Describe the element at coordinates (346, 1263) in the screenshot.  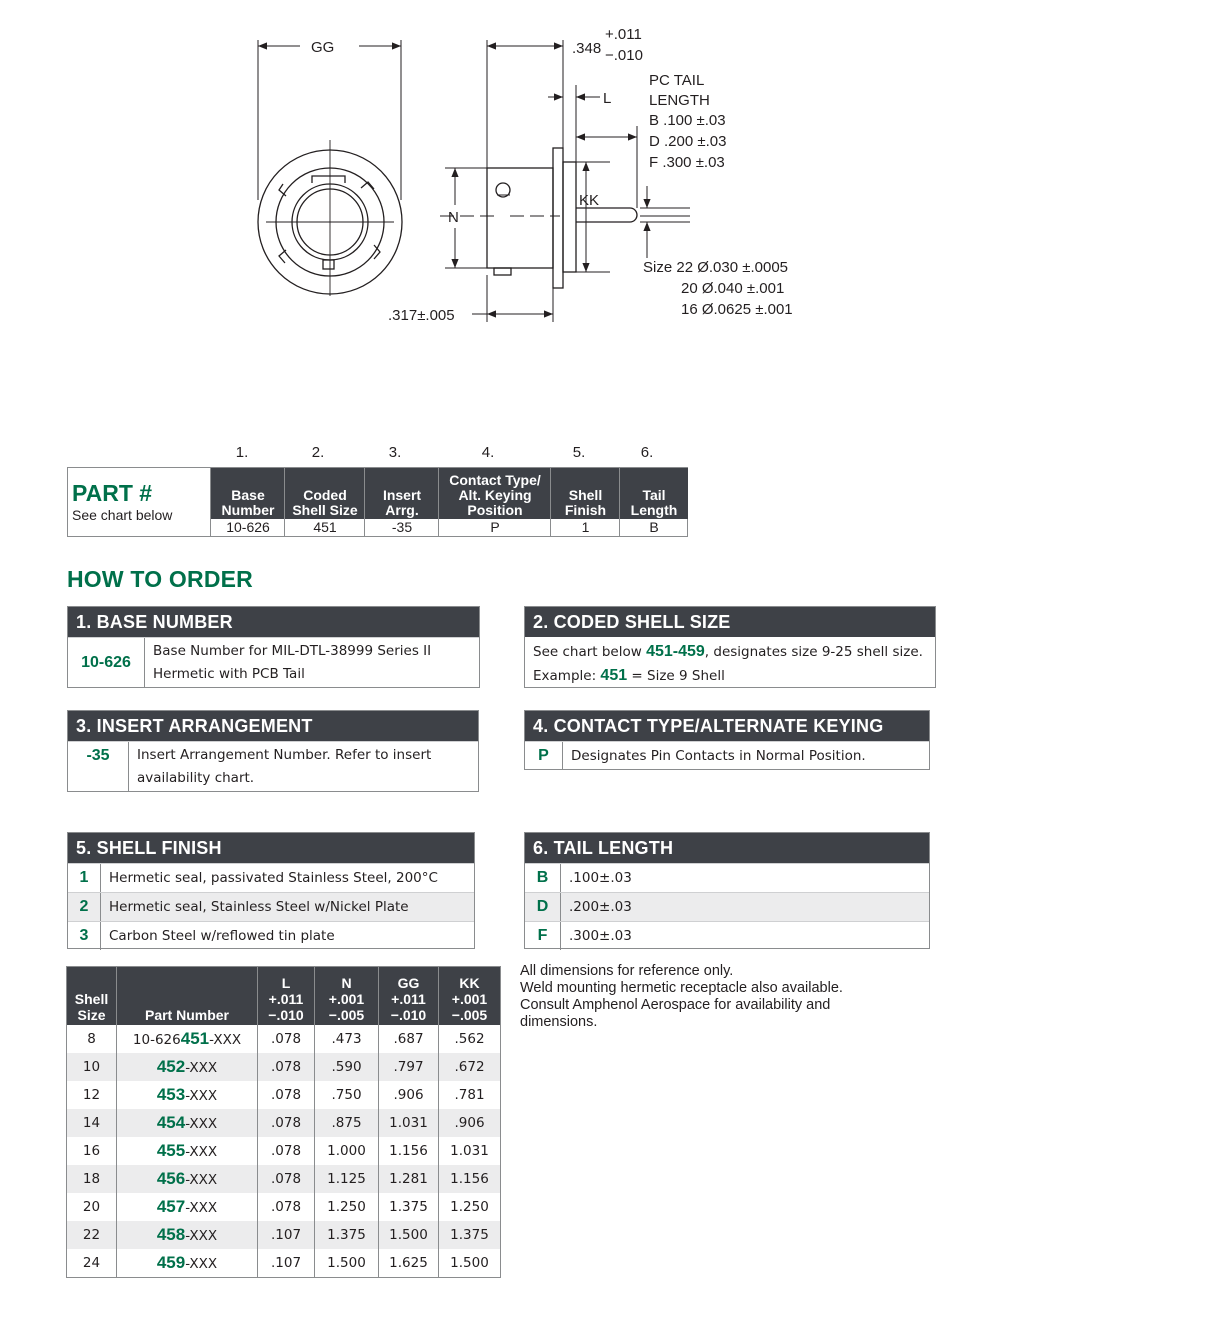
I see `cell-n: 1.500` at that location.